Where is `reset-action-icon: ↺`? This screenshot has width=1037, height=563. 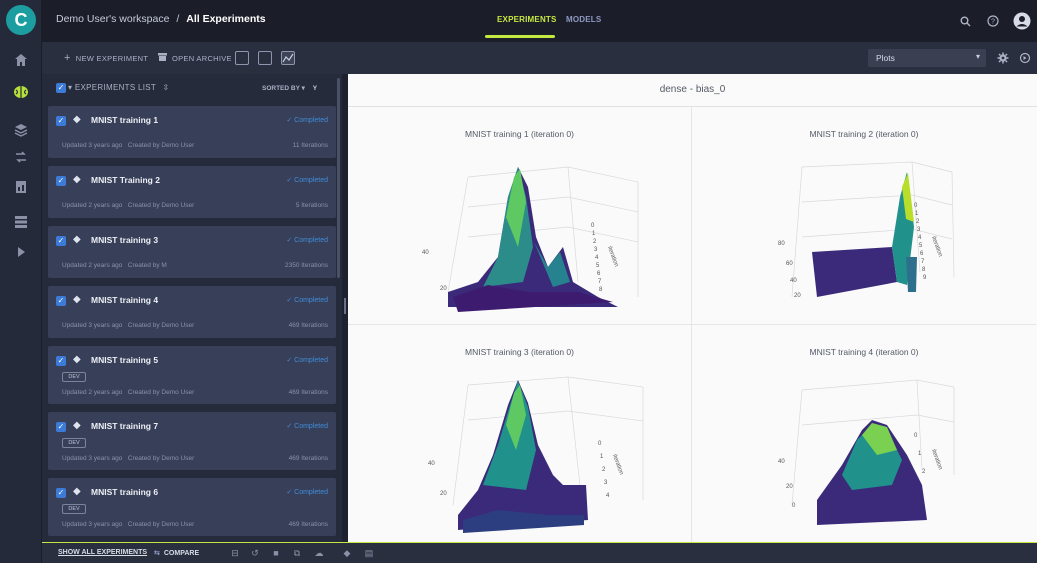
reset-action-icon: ↺ is located at coordinates (255, 553).